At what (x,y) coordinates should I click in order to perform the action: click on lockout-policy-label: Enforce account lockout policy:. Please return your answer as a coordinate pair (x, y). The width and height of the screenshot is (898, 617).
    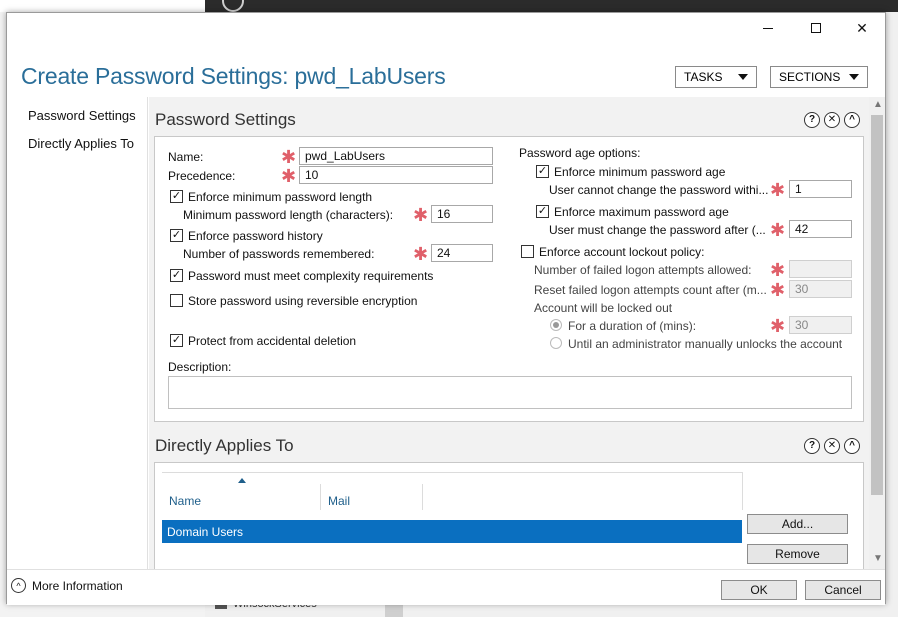
    Looking at the image, I should click on (622, 252).